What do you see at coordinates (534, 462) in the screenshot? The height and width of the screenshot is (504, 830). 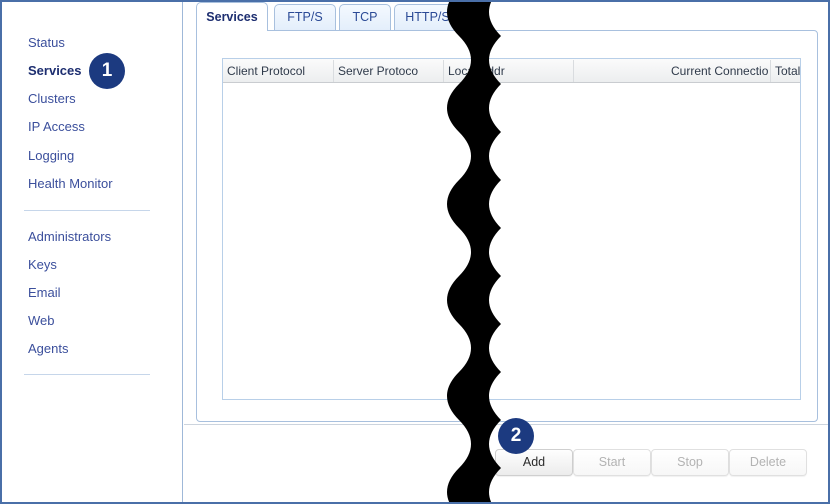 I see `add-button: Add` at bounding box center [534, 462].